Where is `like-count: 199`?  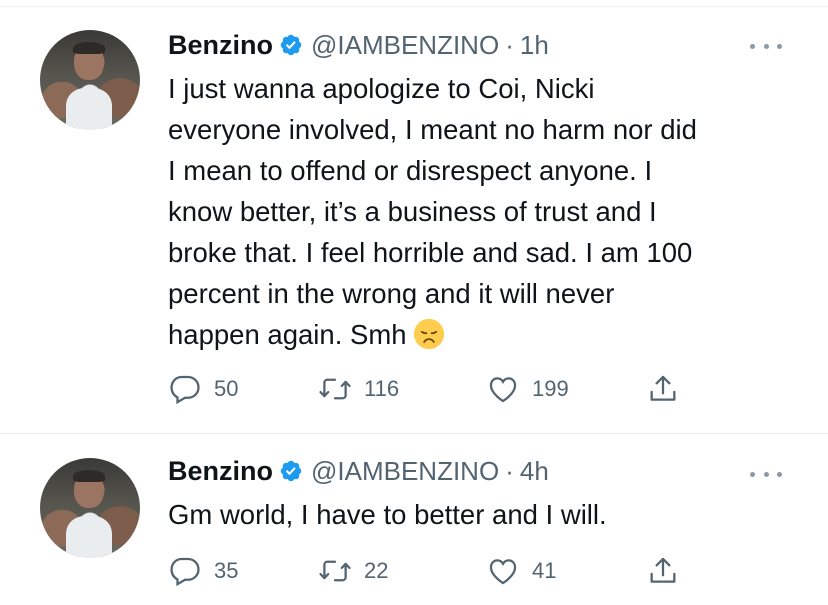 like-count: 199 is located at coordinates (550, 388).